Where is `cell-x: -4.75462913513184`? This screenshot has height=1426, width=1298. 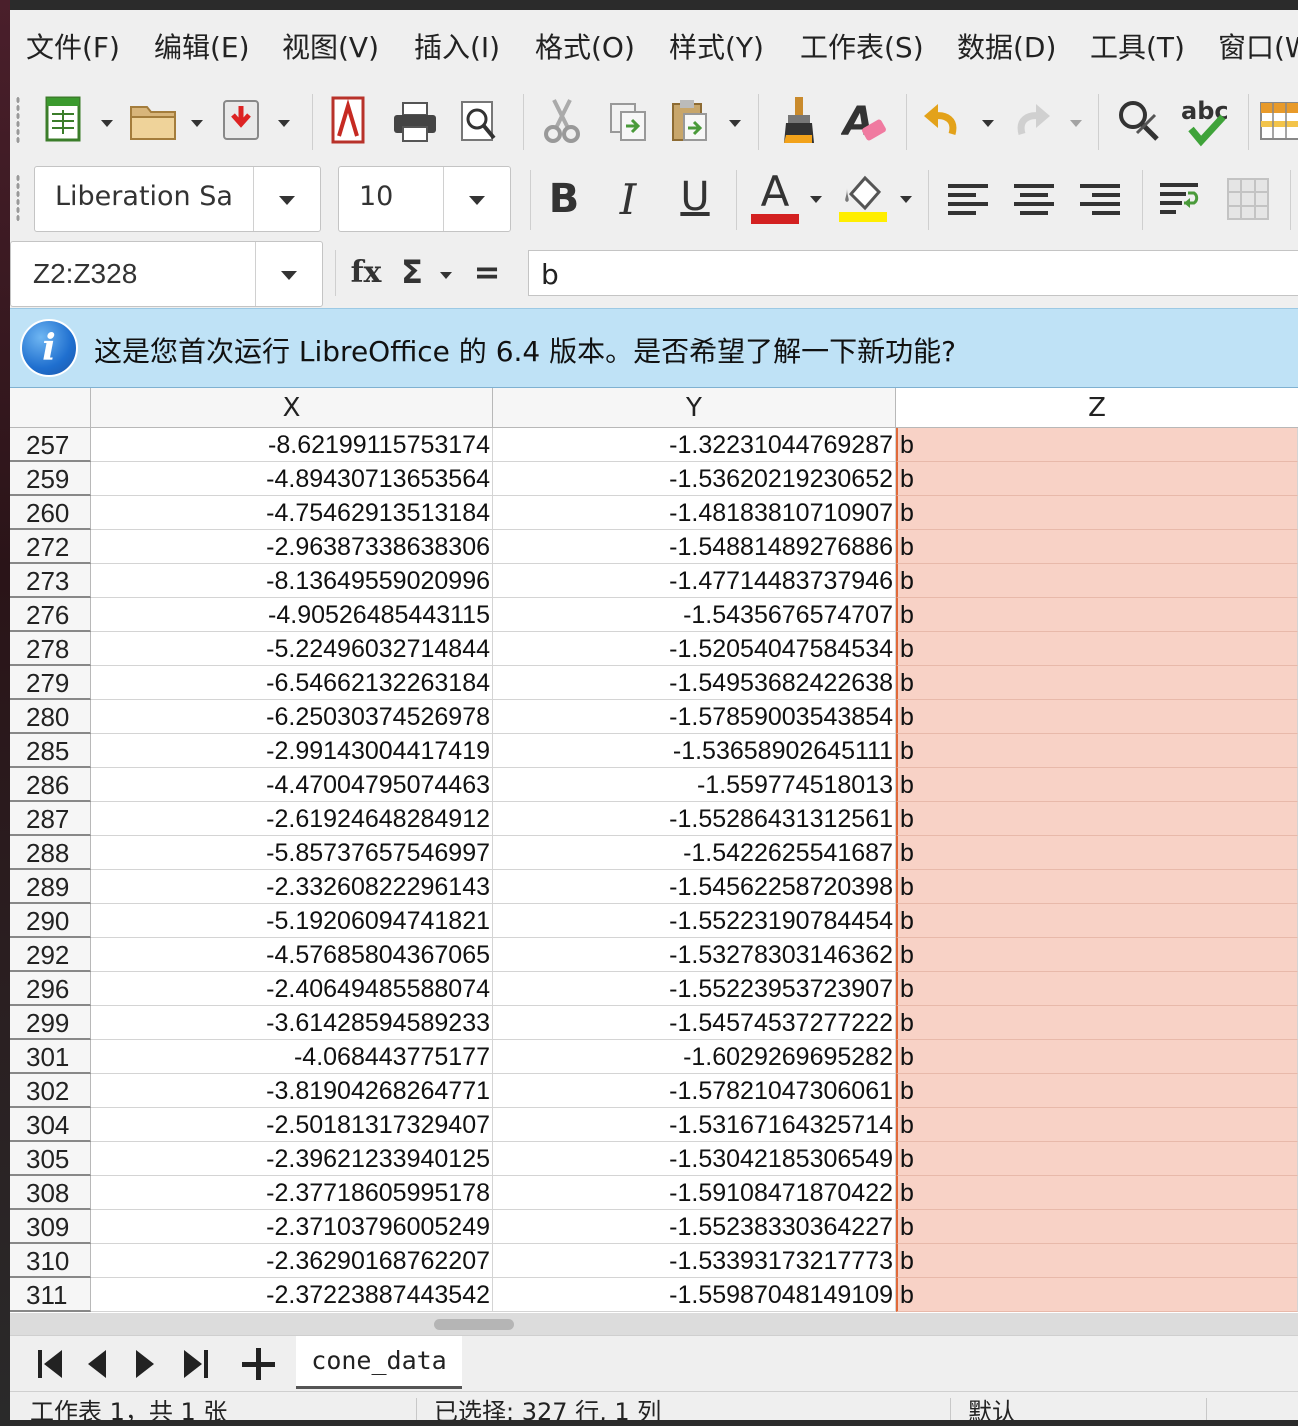
cell-x: -4.75462913513184 is located at coordinates (292, 513).